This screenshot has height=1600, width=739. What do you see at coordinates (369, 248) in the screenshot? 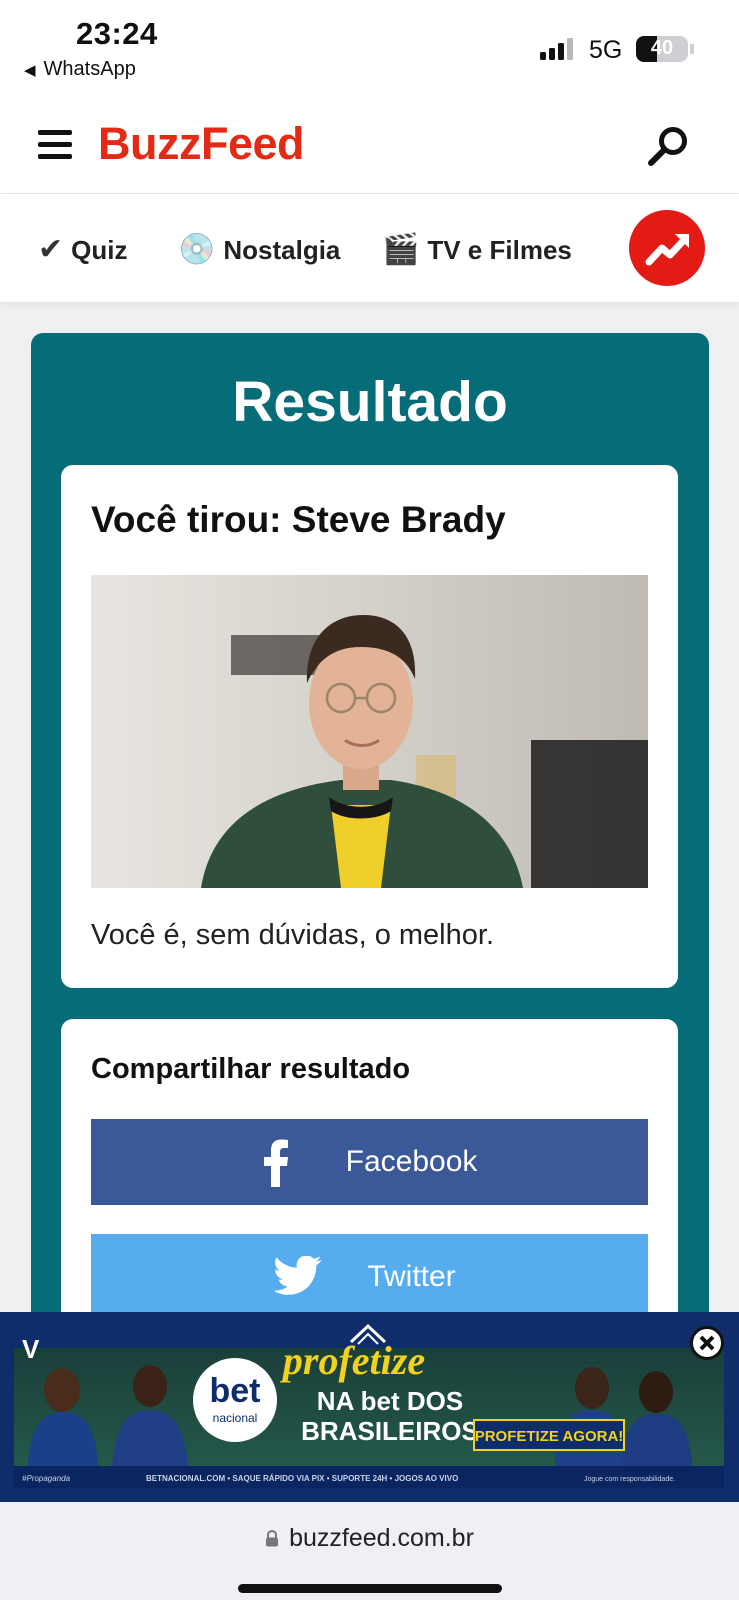
I see `category-nav: ✔ Quiz 💿 Nostalgia 🎬 TV e Filmes` at bounding box center [369, 248].